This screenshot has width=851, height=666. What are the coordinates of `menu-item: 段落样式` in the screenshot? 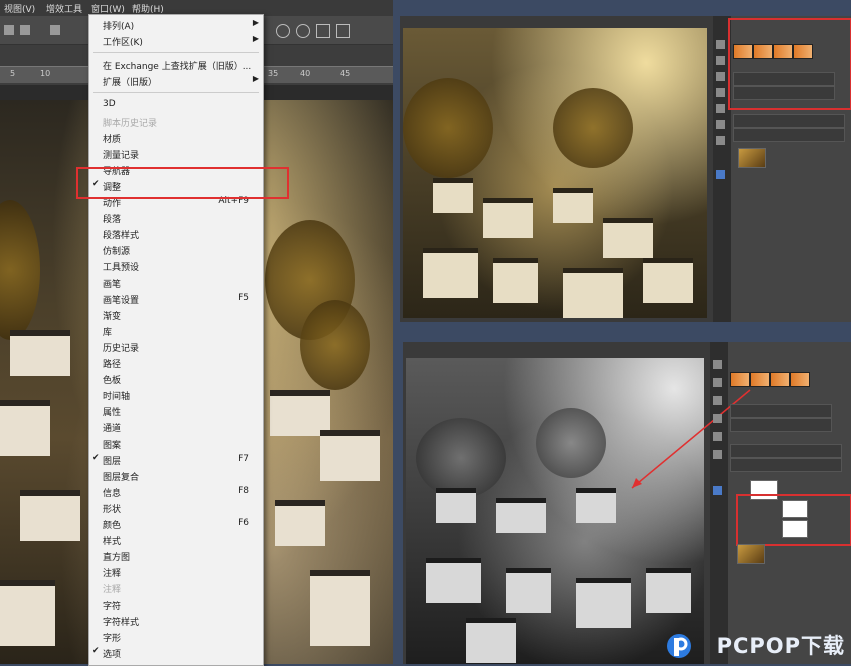 It's located at (176, 234).